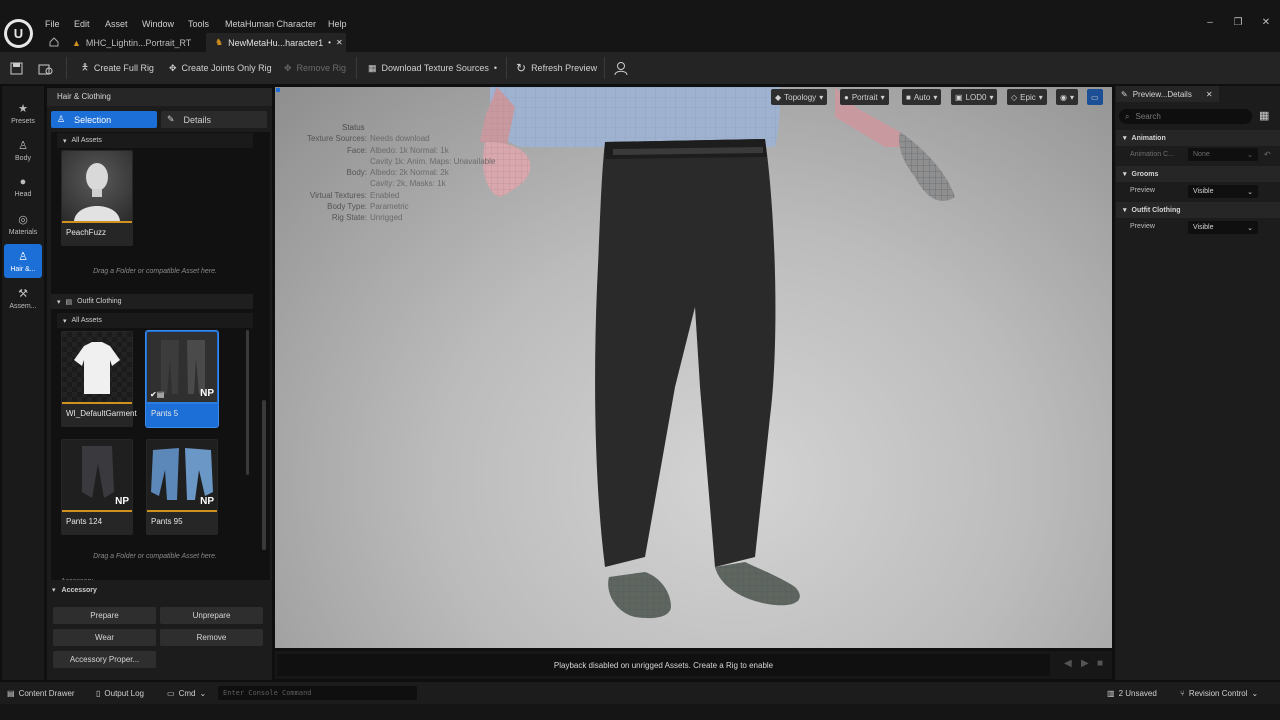  I want to click on status-row: Face: Albedo: 1k Normal: 1k, so click(401, 150).